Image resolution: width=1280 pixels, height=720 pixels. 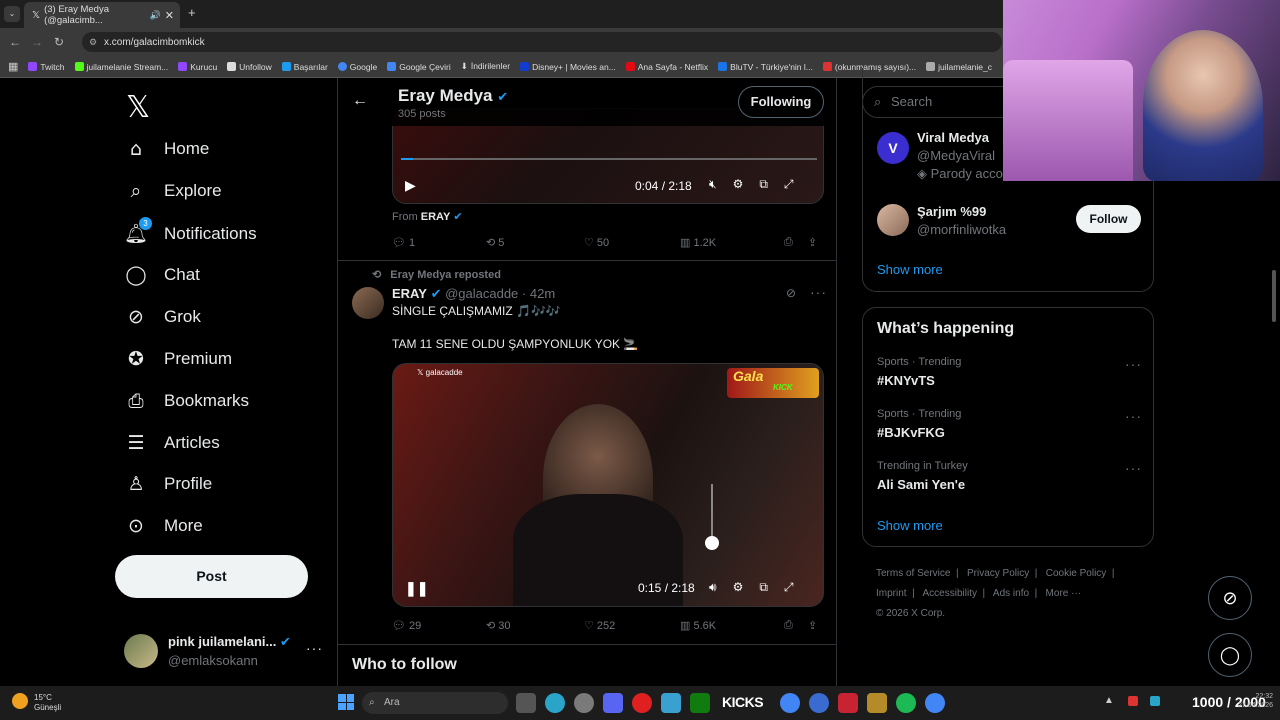 I want to click on back-icon: ←, so click(x=15, y=42).